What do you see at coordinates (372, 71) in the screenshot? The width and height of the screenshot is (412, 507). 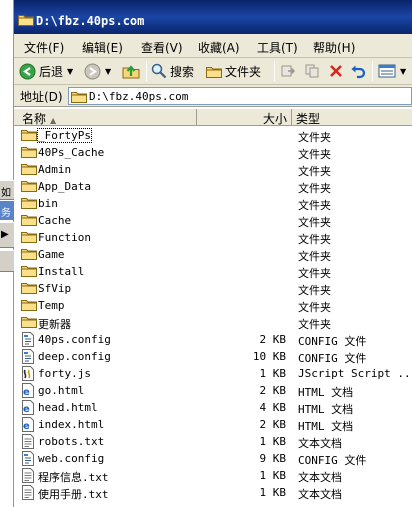 I see `toolbar-separator` at bounding box center [372, 71].